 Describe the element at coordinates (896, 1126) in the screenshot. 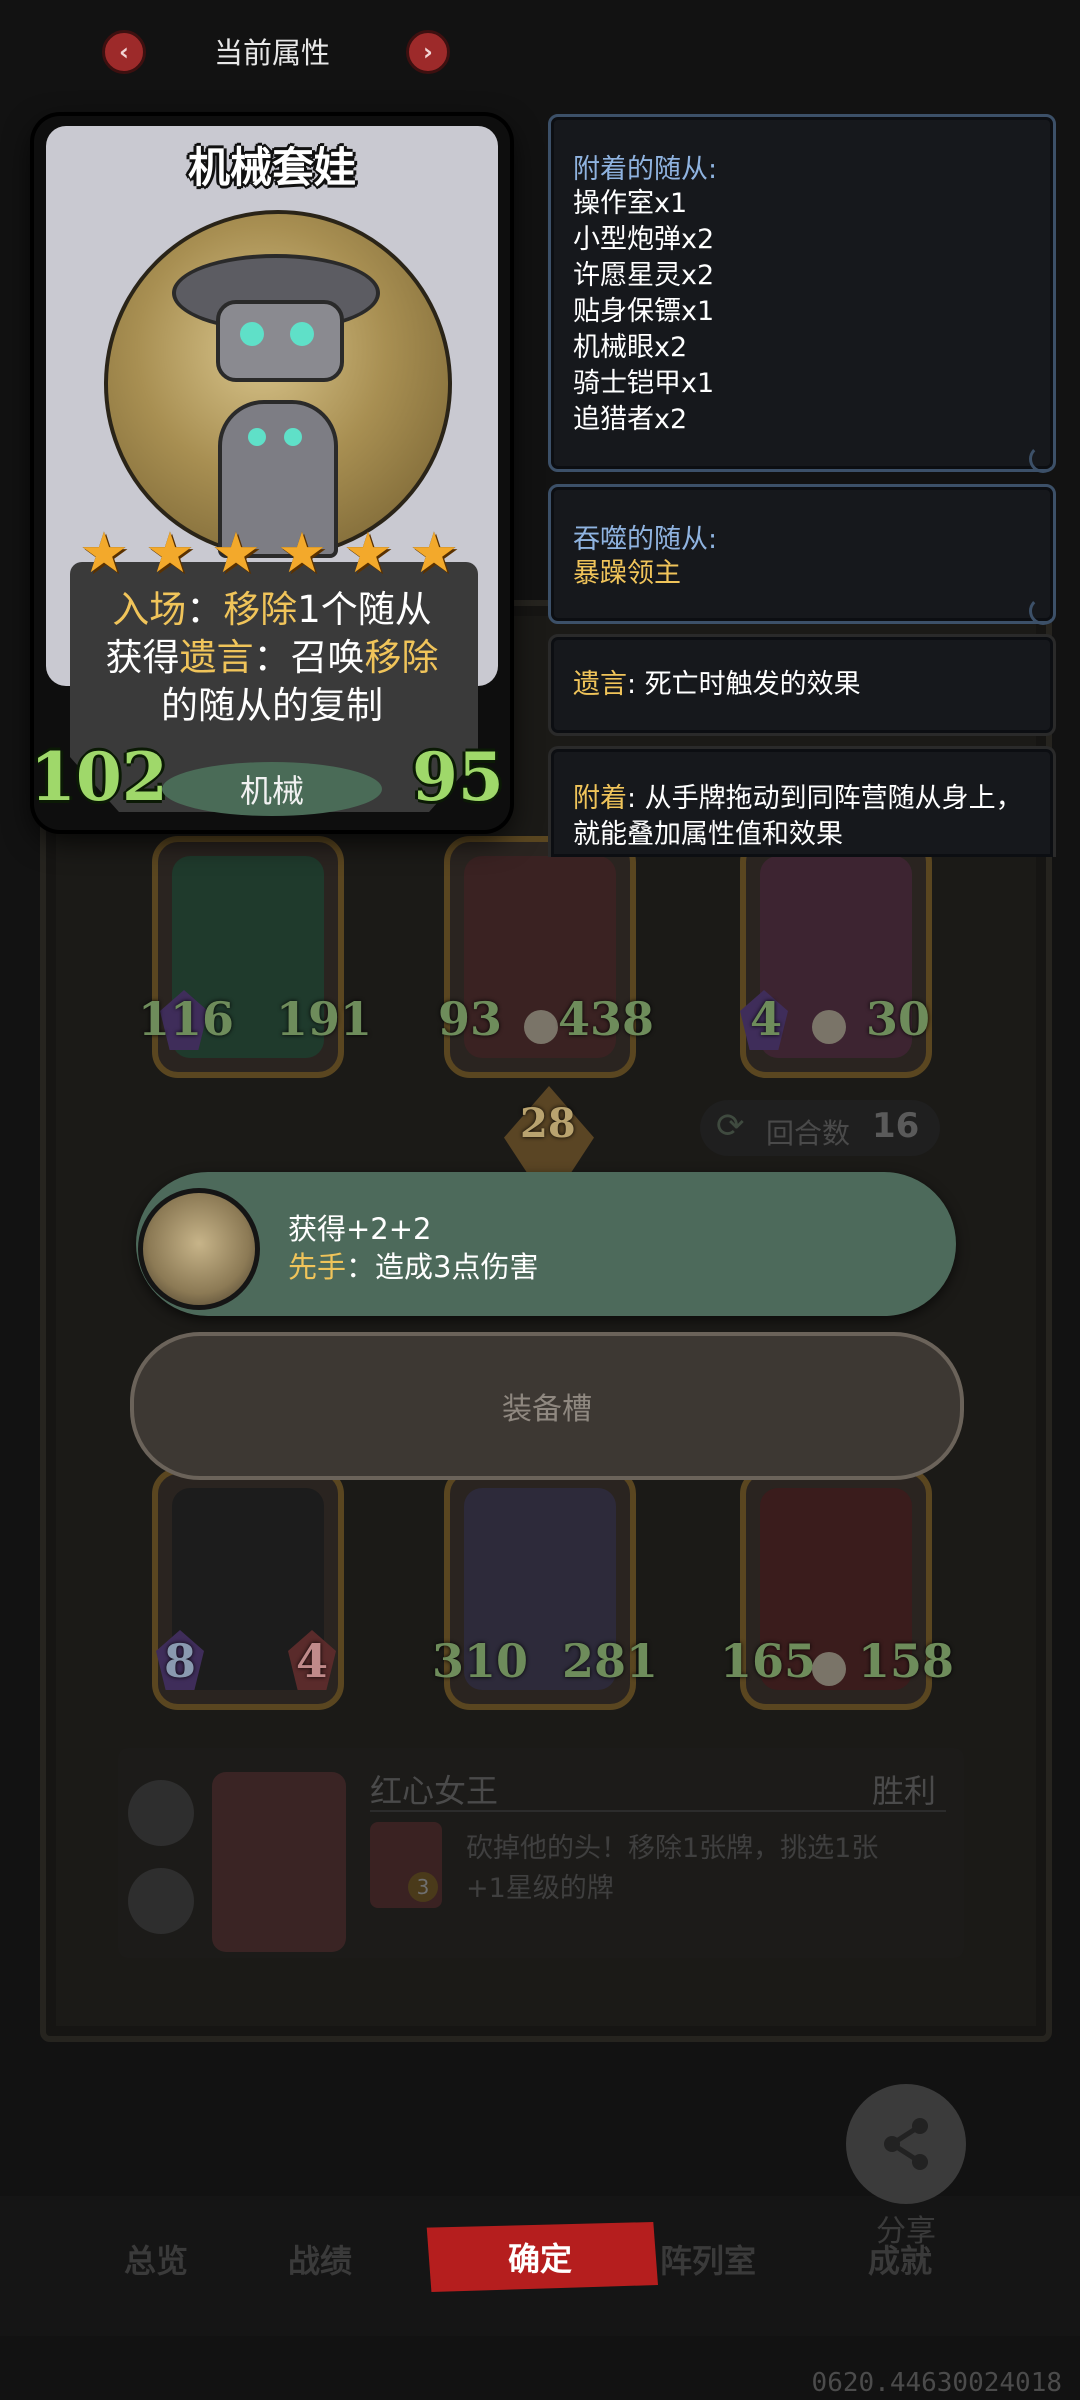

I see `turn-counter-value: 16` at that location.